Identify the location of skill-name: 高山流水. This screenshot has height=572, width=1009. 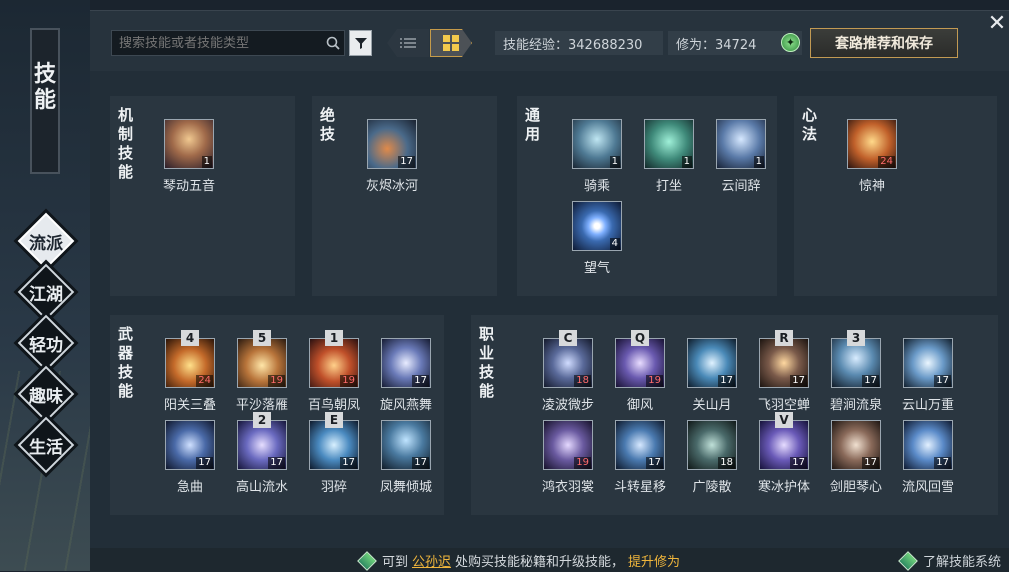
(261, 487).